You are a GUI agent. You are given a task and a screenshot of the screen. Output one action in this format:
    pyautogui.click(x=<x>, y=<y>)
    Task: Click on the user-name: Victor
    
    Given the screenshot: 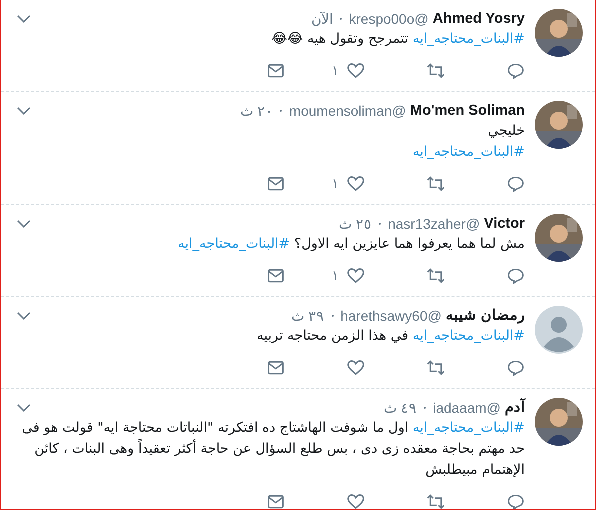 What is the action you would take?
    pyautogui.click(x=504, y=224)
    